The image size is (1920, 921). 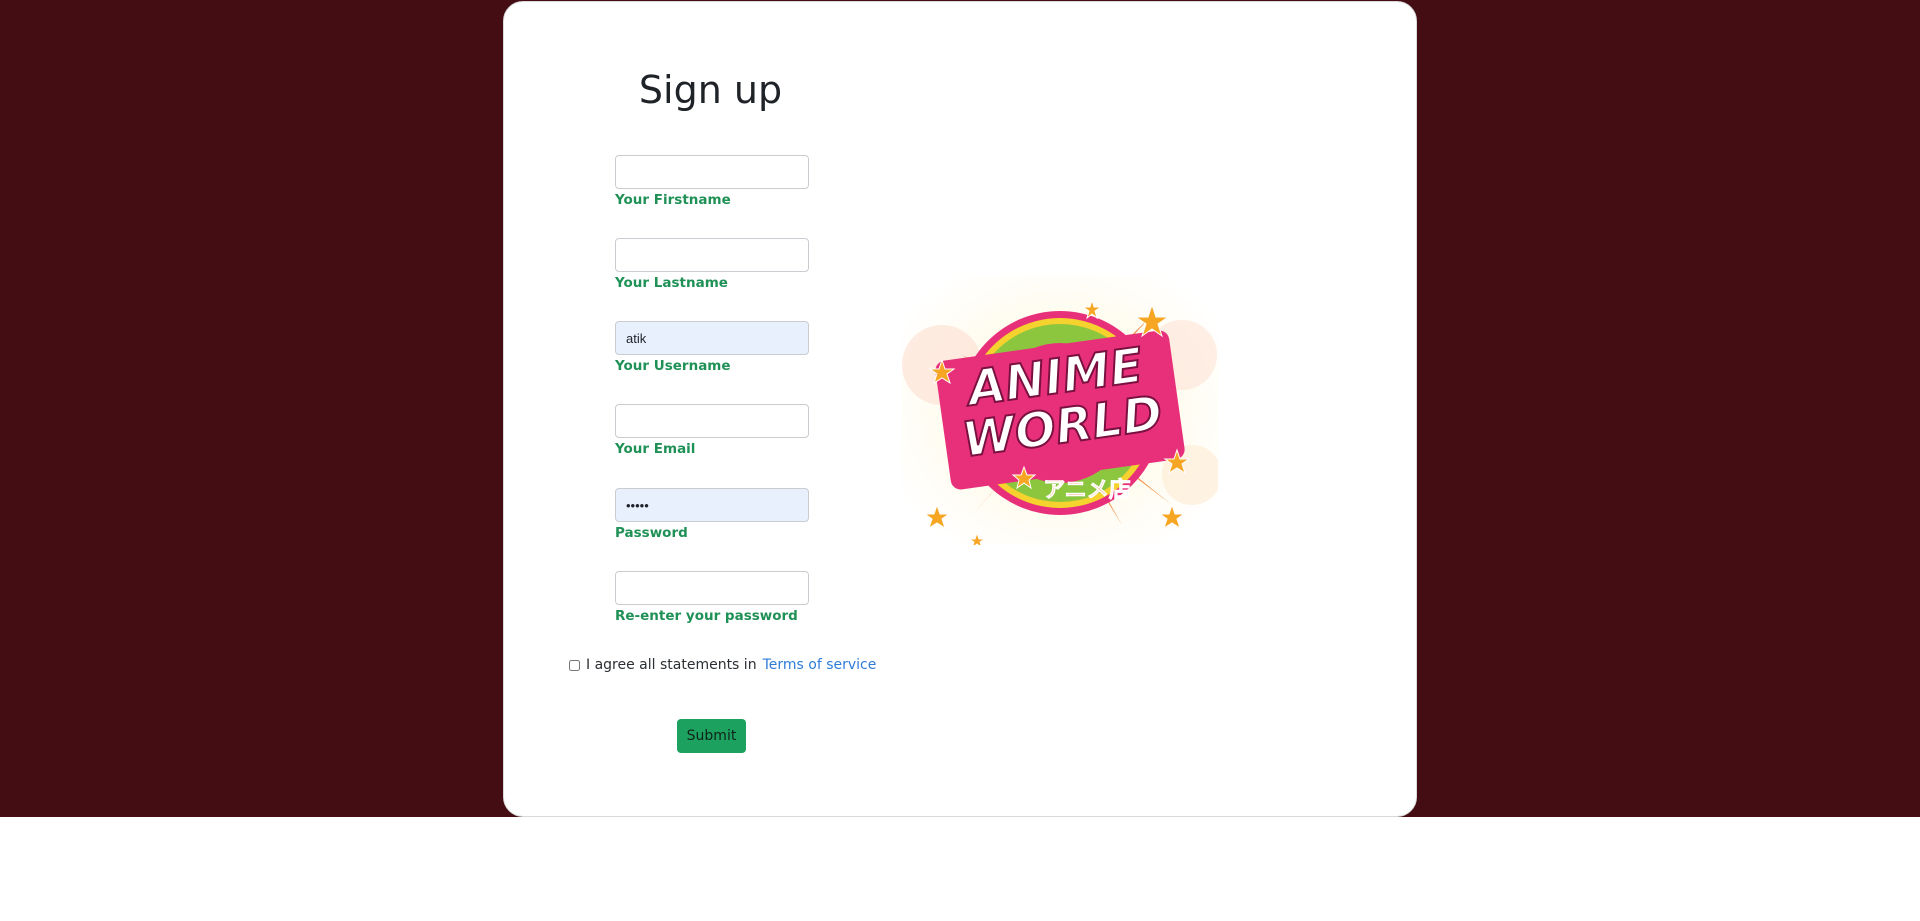 I want to click on firstname-group: Your Firstname, so click(x=745, y=181).